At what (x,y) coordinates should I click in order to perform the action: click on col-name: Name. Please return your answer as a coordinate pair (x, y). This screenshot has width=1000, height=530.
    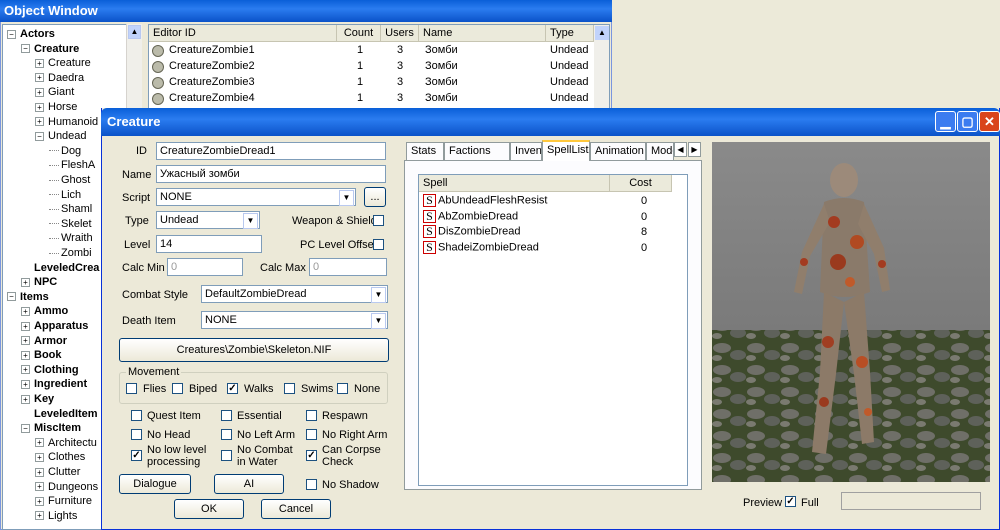
    Looking at the image, I should click on (482, 33).